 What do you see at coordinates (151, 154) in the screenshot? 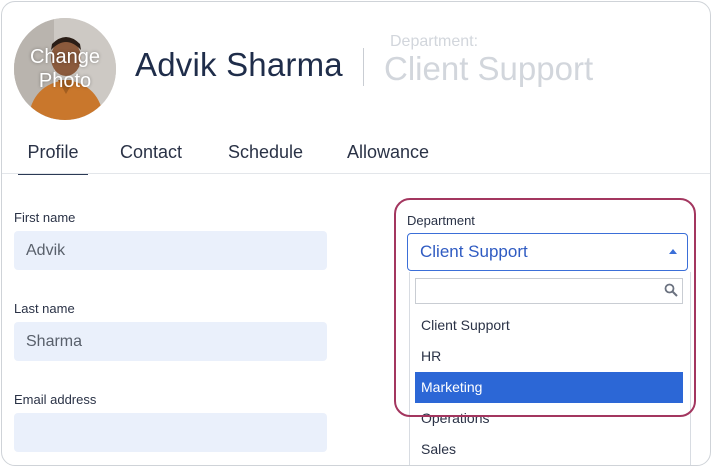
I see `tab-contact: Contact` at bounding box center [151, 154].